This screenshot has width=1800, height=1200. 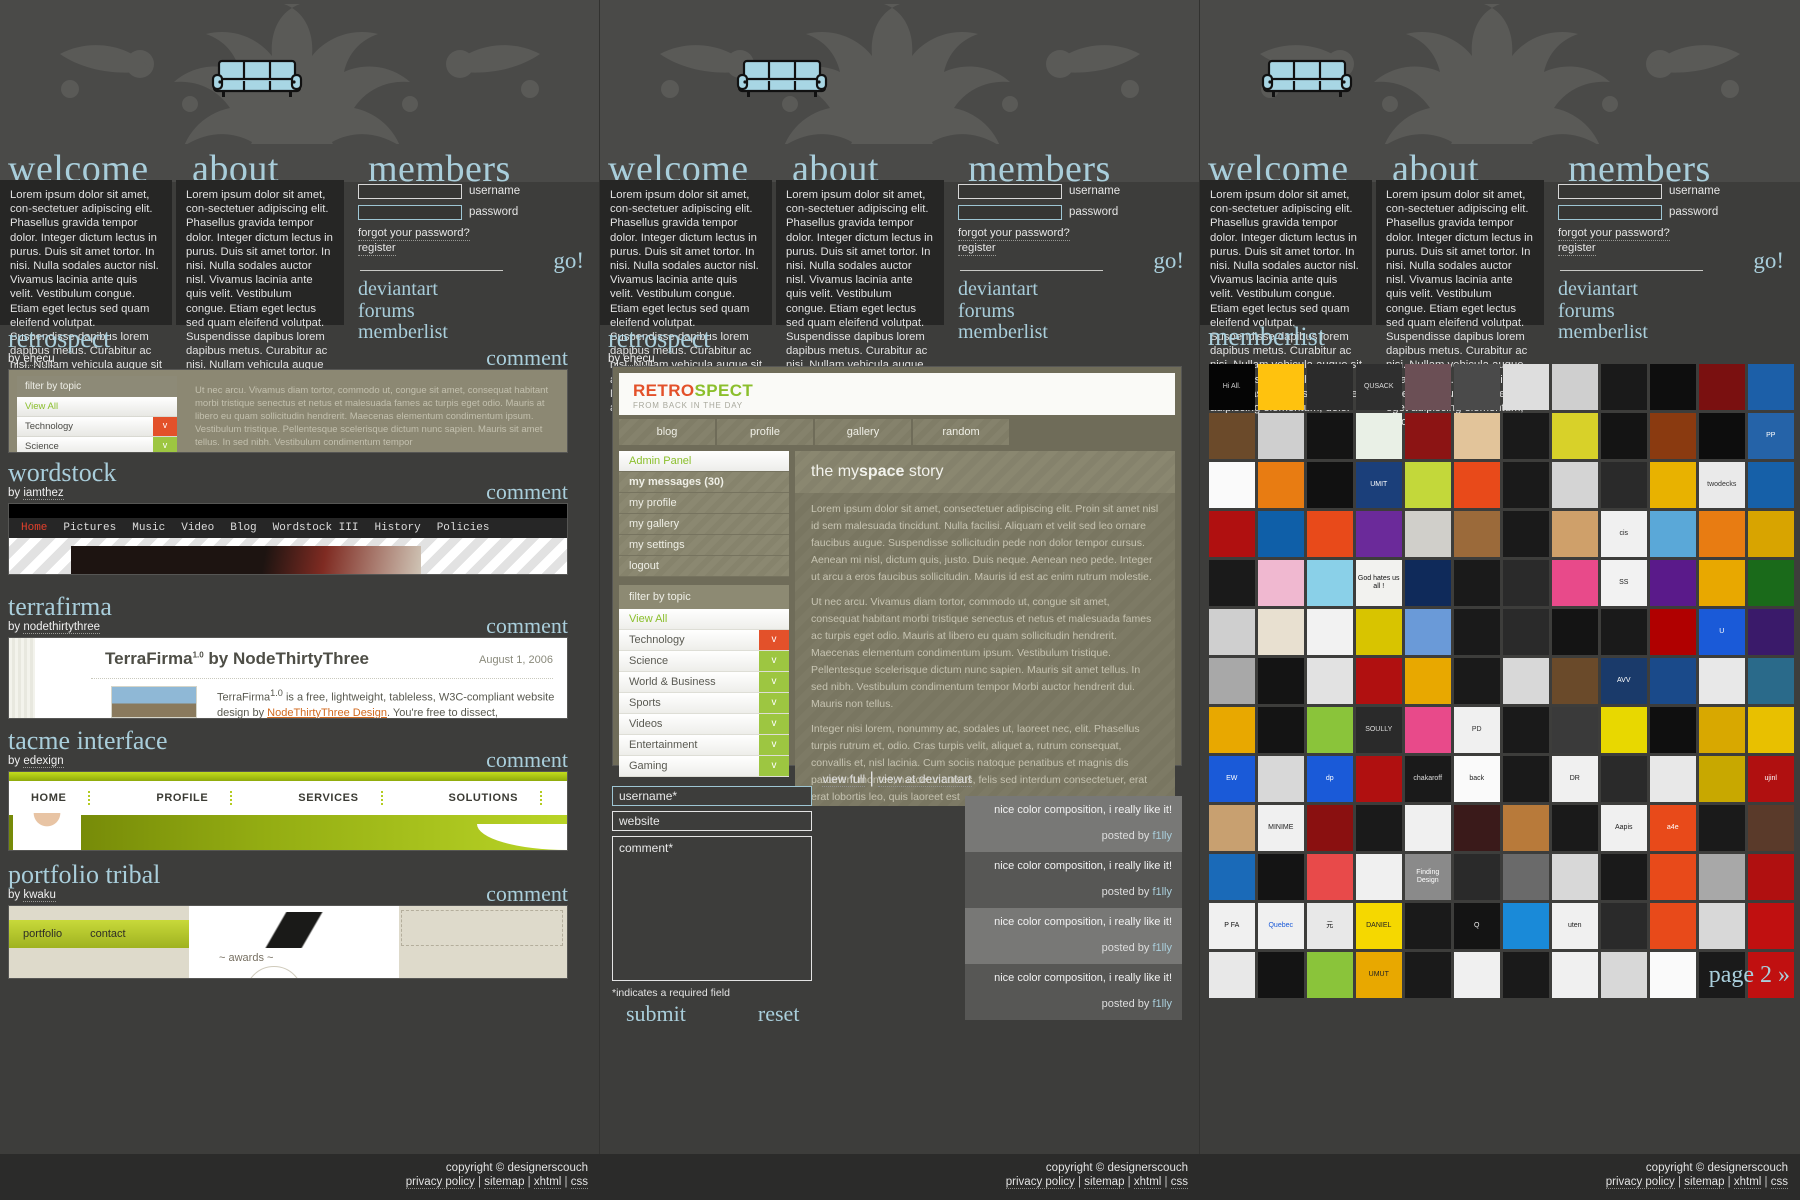 I want to click on member-avatar: MINIME, so click(x=1281, y=828).